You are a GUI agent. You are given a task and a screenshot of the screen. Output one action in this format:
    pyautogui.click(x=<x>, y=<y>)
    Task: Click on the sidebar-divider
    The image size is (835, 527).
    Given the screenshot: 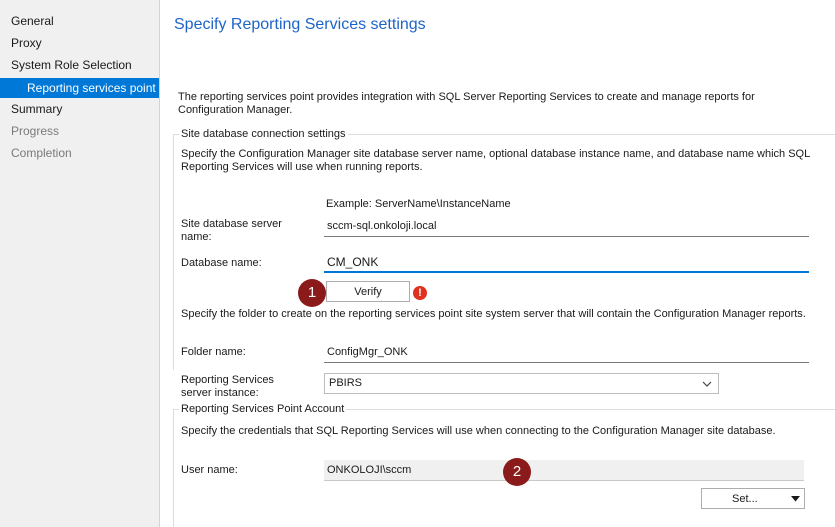 What is the action you would take?
    pyautogui.click(x=159, y=263)
    